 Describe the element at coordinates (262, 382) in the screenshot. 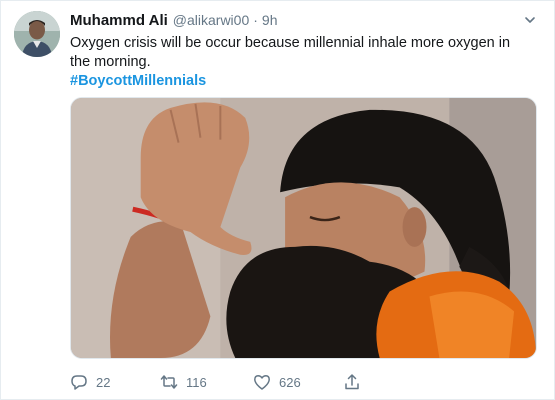

I see `heart-icon` at that location.